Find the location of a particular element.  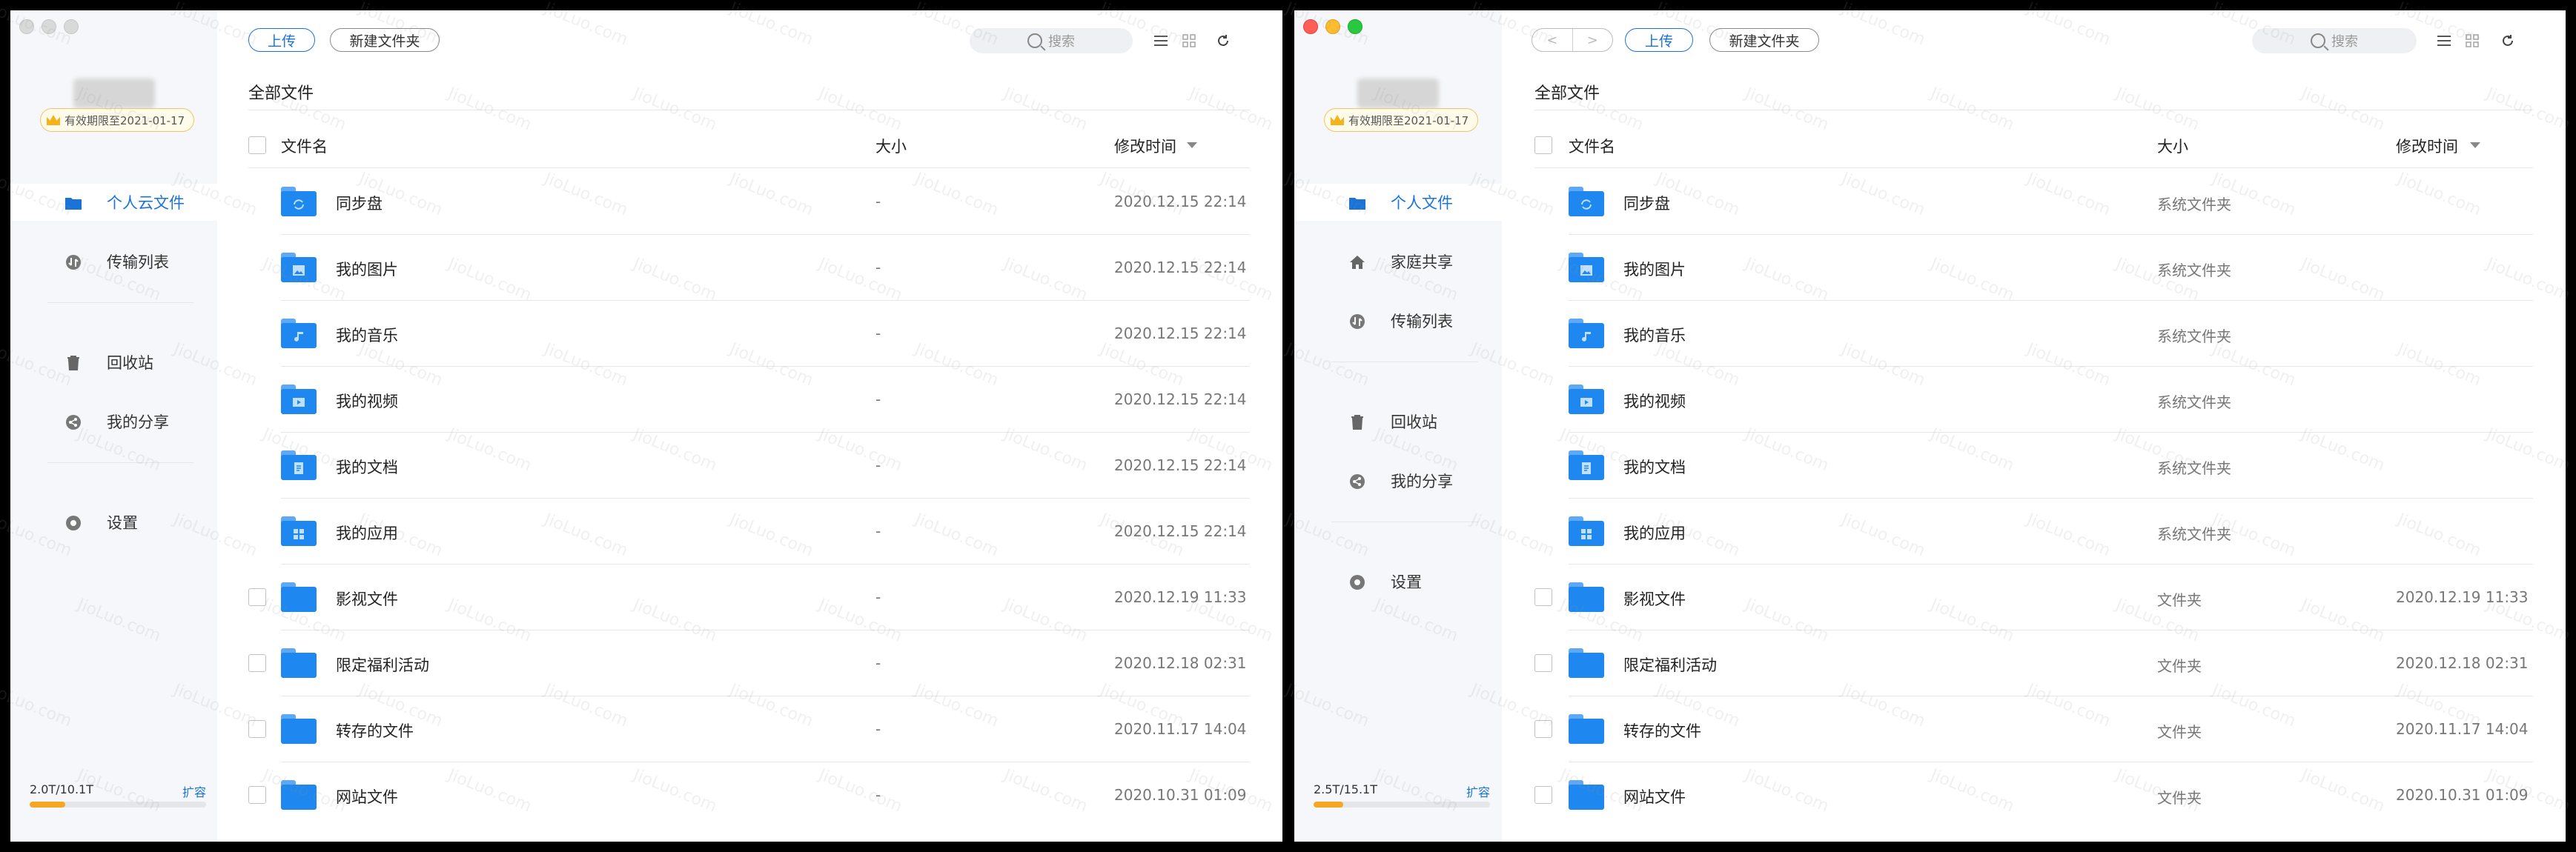

table-row: 我的文档 - 2020.12.15 22:14 is located at coordinates (749, 466).